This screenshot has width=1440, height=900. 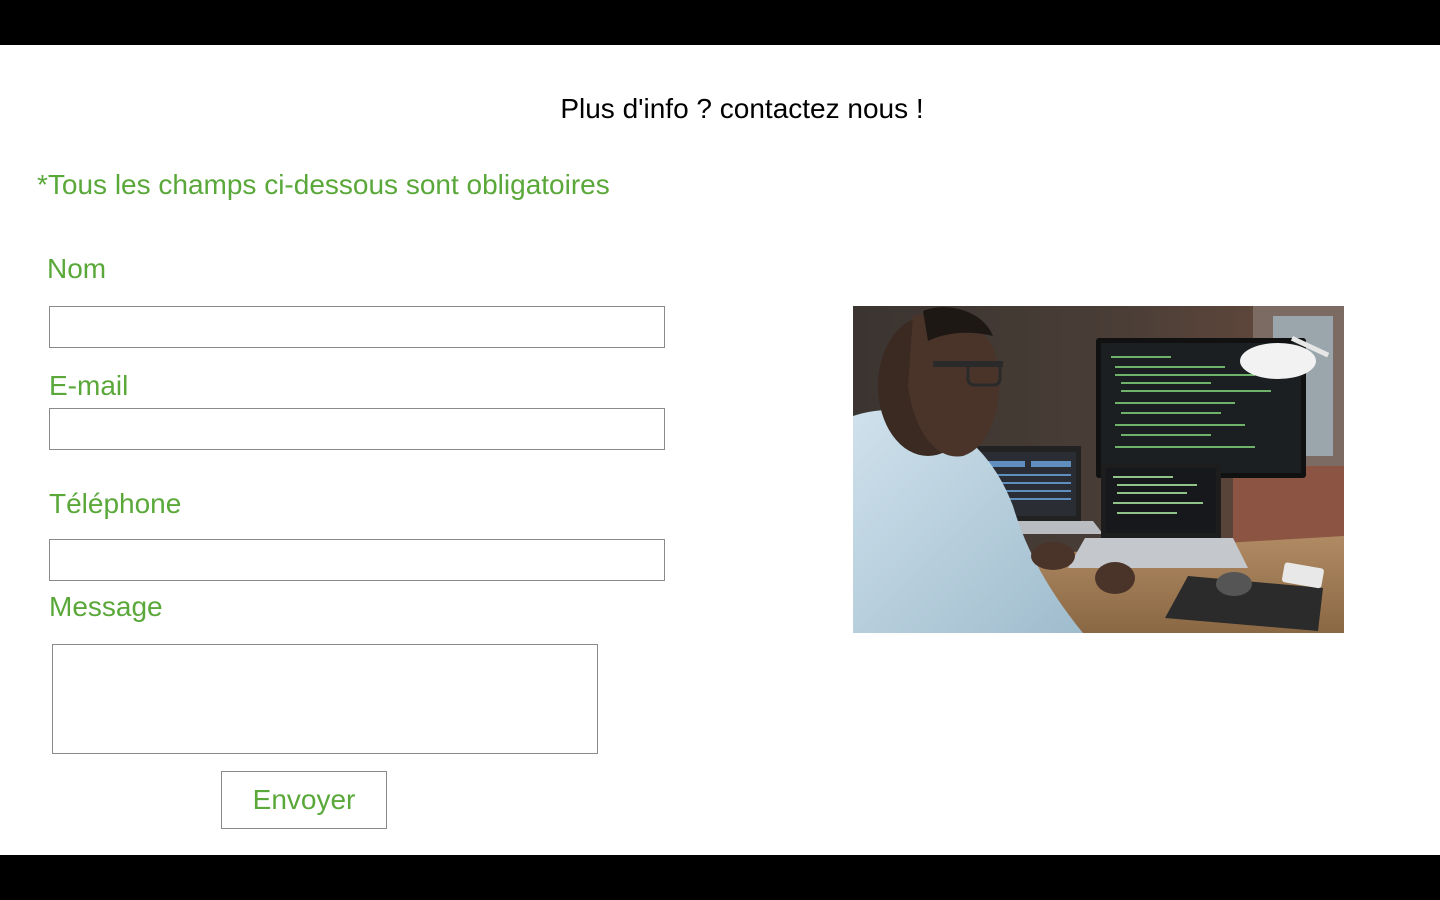 I want to click on name-input, so click(x=357, y=327).